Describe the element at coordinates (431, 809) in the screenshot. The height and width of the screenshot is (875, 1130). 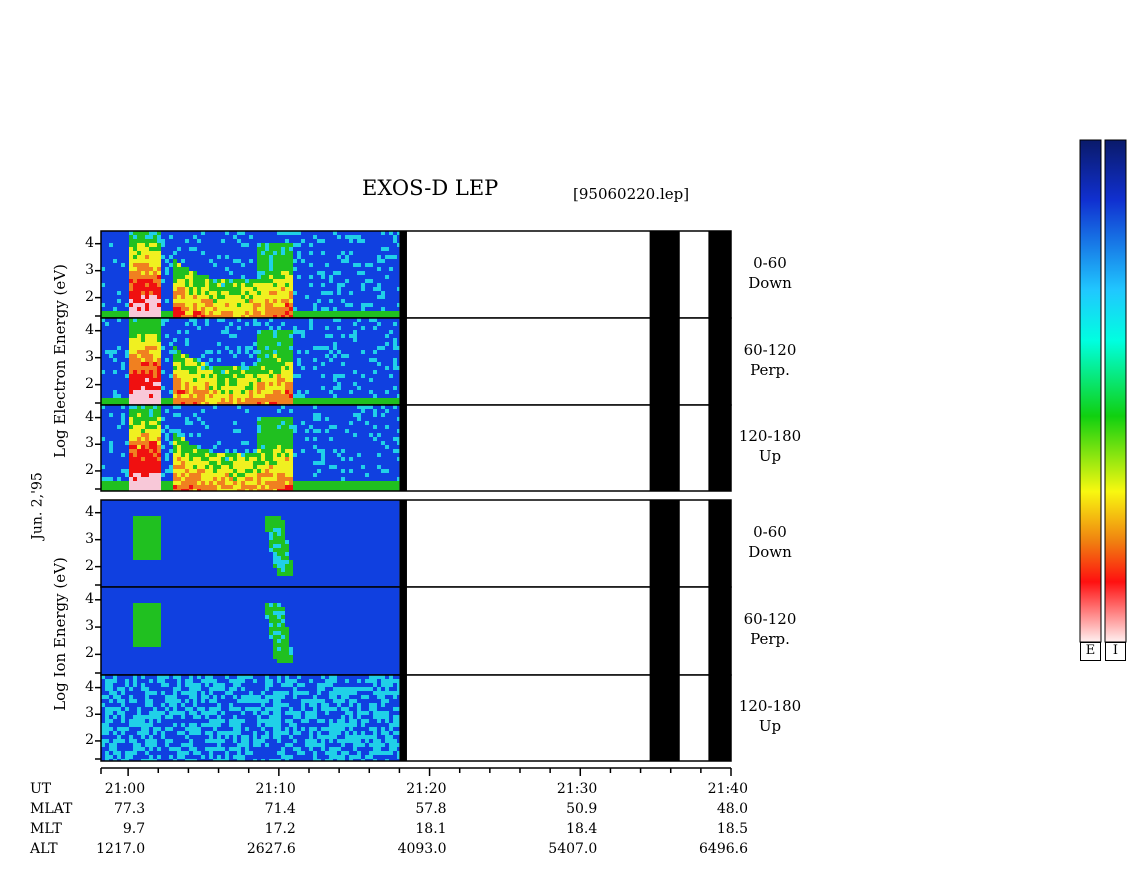
I see `footer-value-mlat: 57.8` at that location.